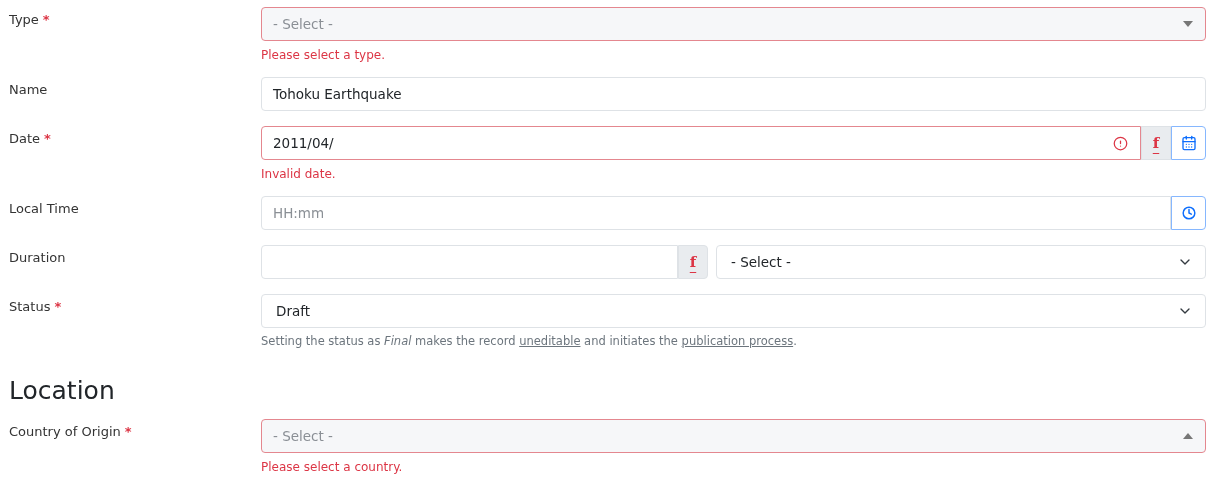  Describe the element at coordinates (469, 262) in the screenshot. I see `duration-field` at that location.